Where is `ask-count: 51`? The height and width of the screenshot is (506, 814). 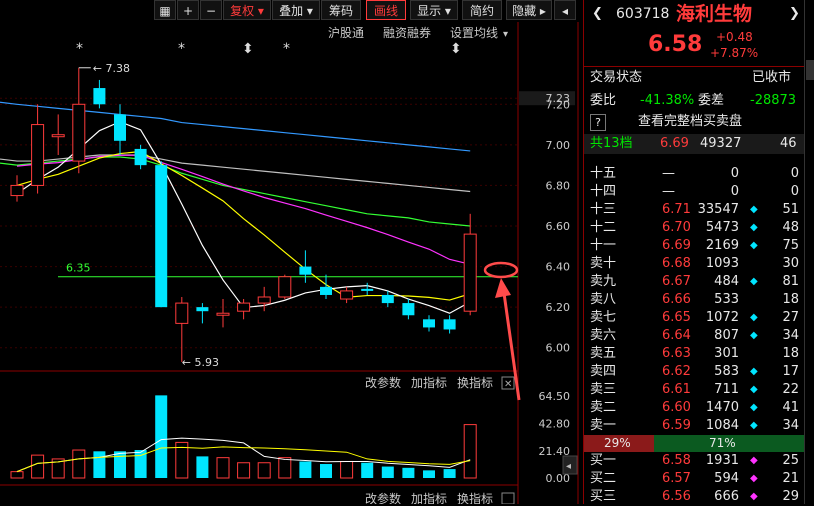
ask-count: 51 is located at coordinates (790, 209).